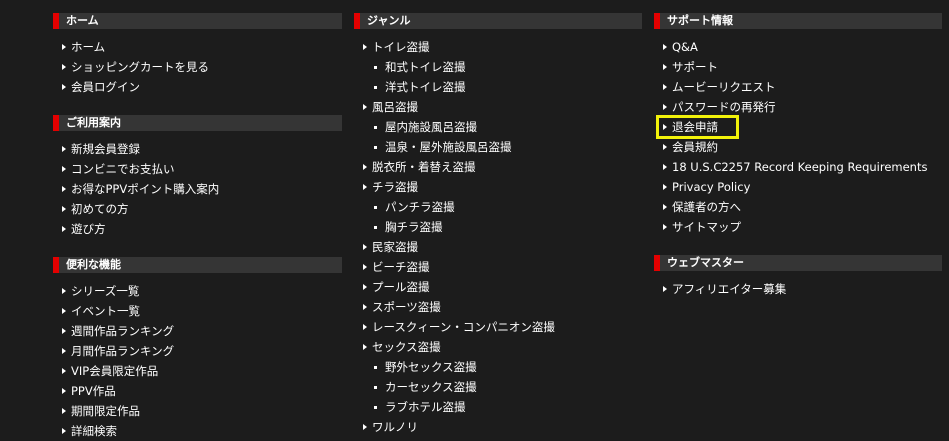 Image resolution: width=949 pixels, height=441 pixels. I want to click on list-item: シリーズ一覧, so click(113, 291).